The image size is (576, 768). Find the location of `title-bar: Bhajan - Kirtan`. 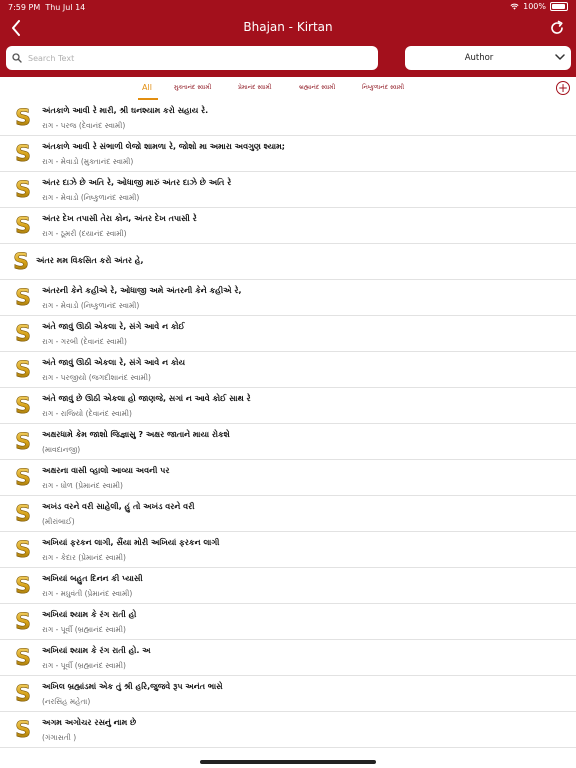

title-bar: Bhajan - Kirtan is located at coordinates (288, 28).